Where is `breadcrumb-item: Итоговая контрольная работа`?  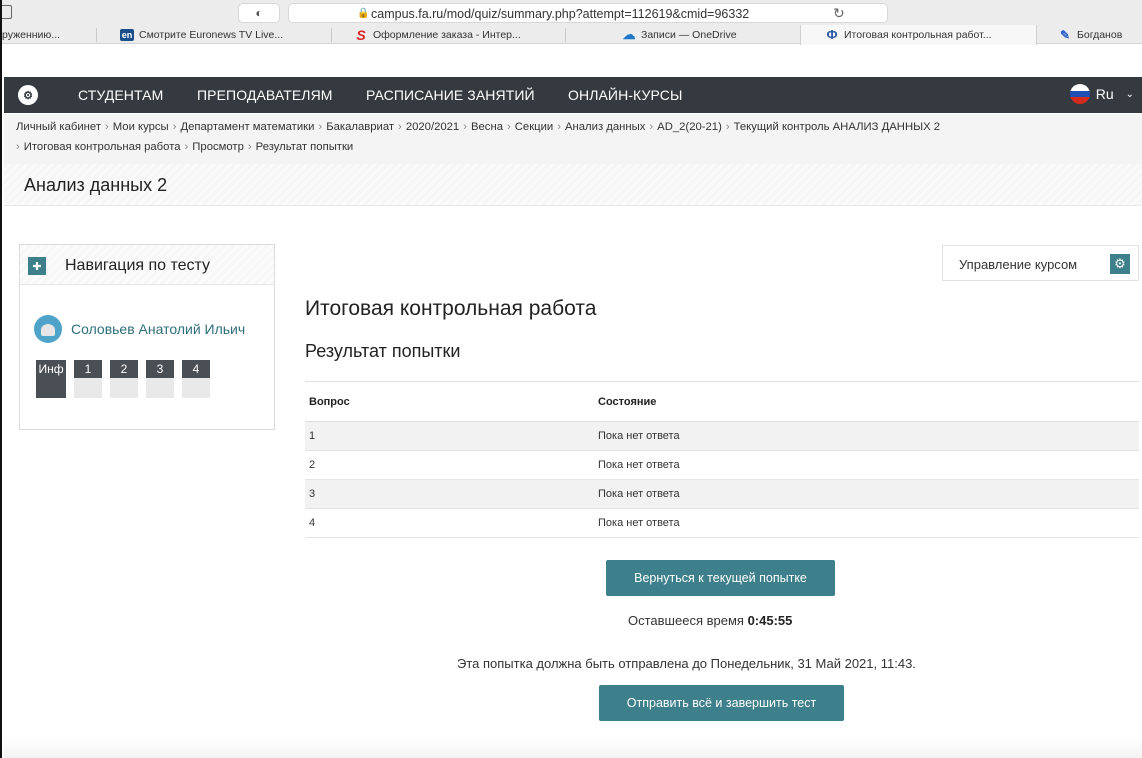 breadcrumb-item: Итоговая контрольная работа is located at coordinates (102, 147).